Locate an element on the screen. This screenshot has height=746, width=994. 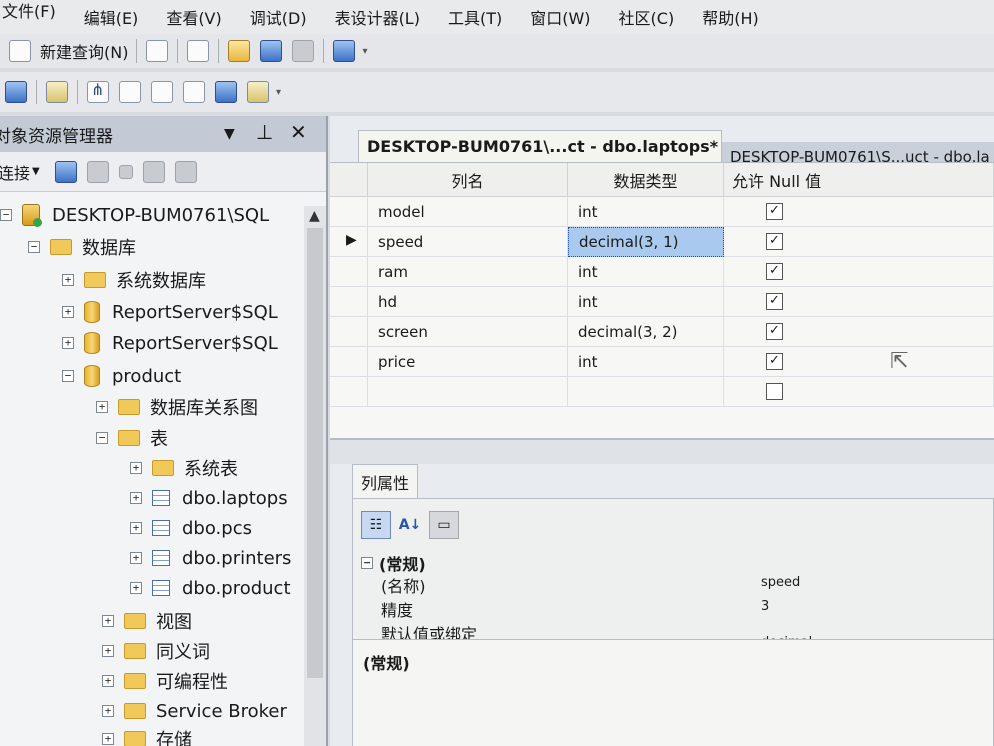
column-name-cell: hd is located at coordinates (468, 302).